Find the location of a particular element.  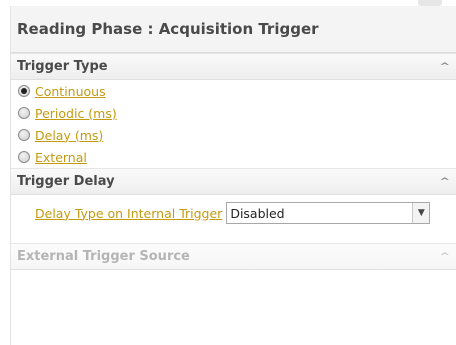

chevron-down-icon: ▼ is located at coordinates (421, 213).